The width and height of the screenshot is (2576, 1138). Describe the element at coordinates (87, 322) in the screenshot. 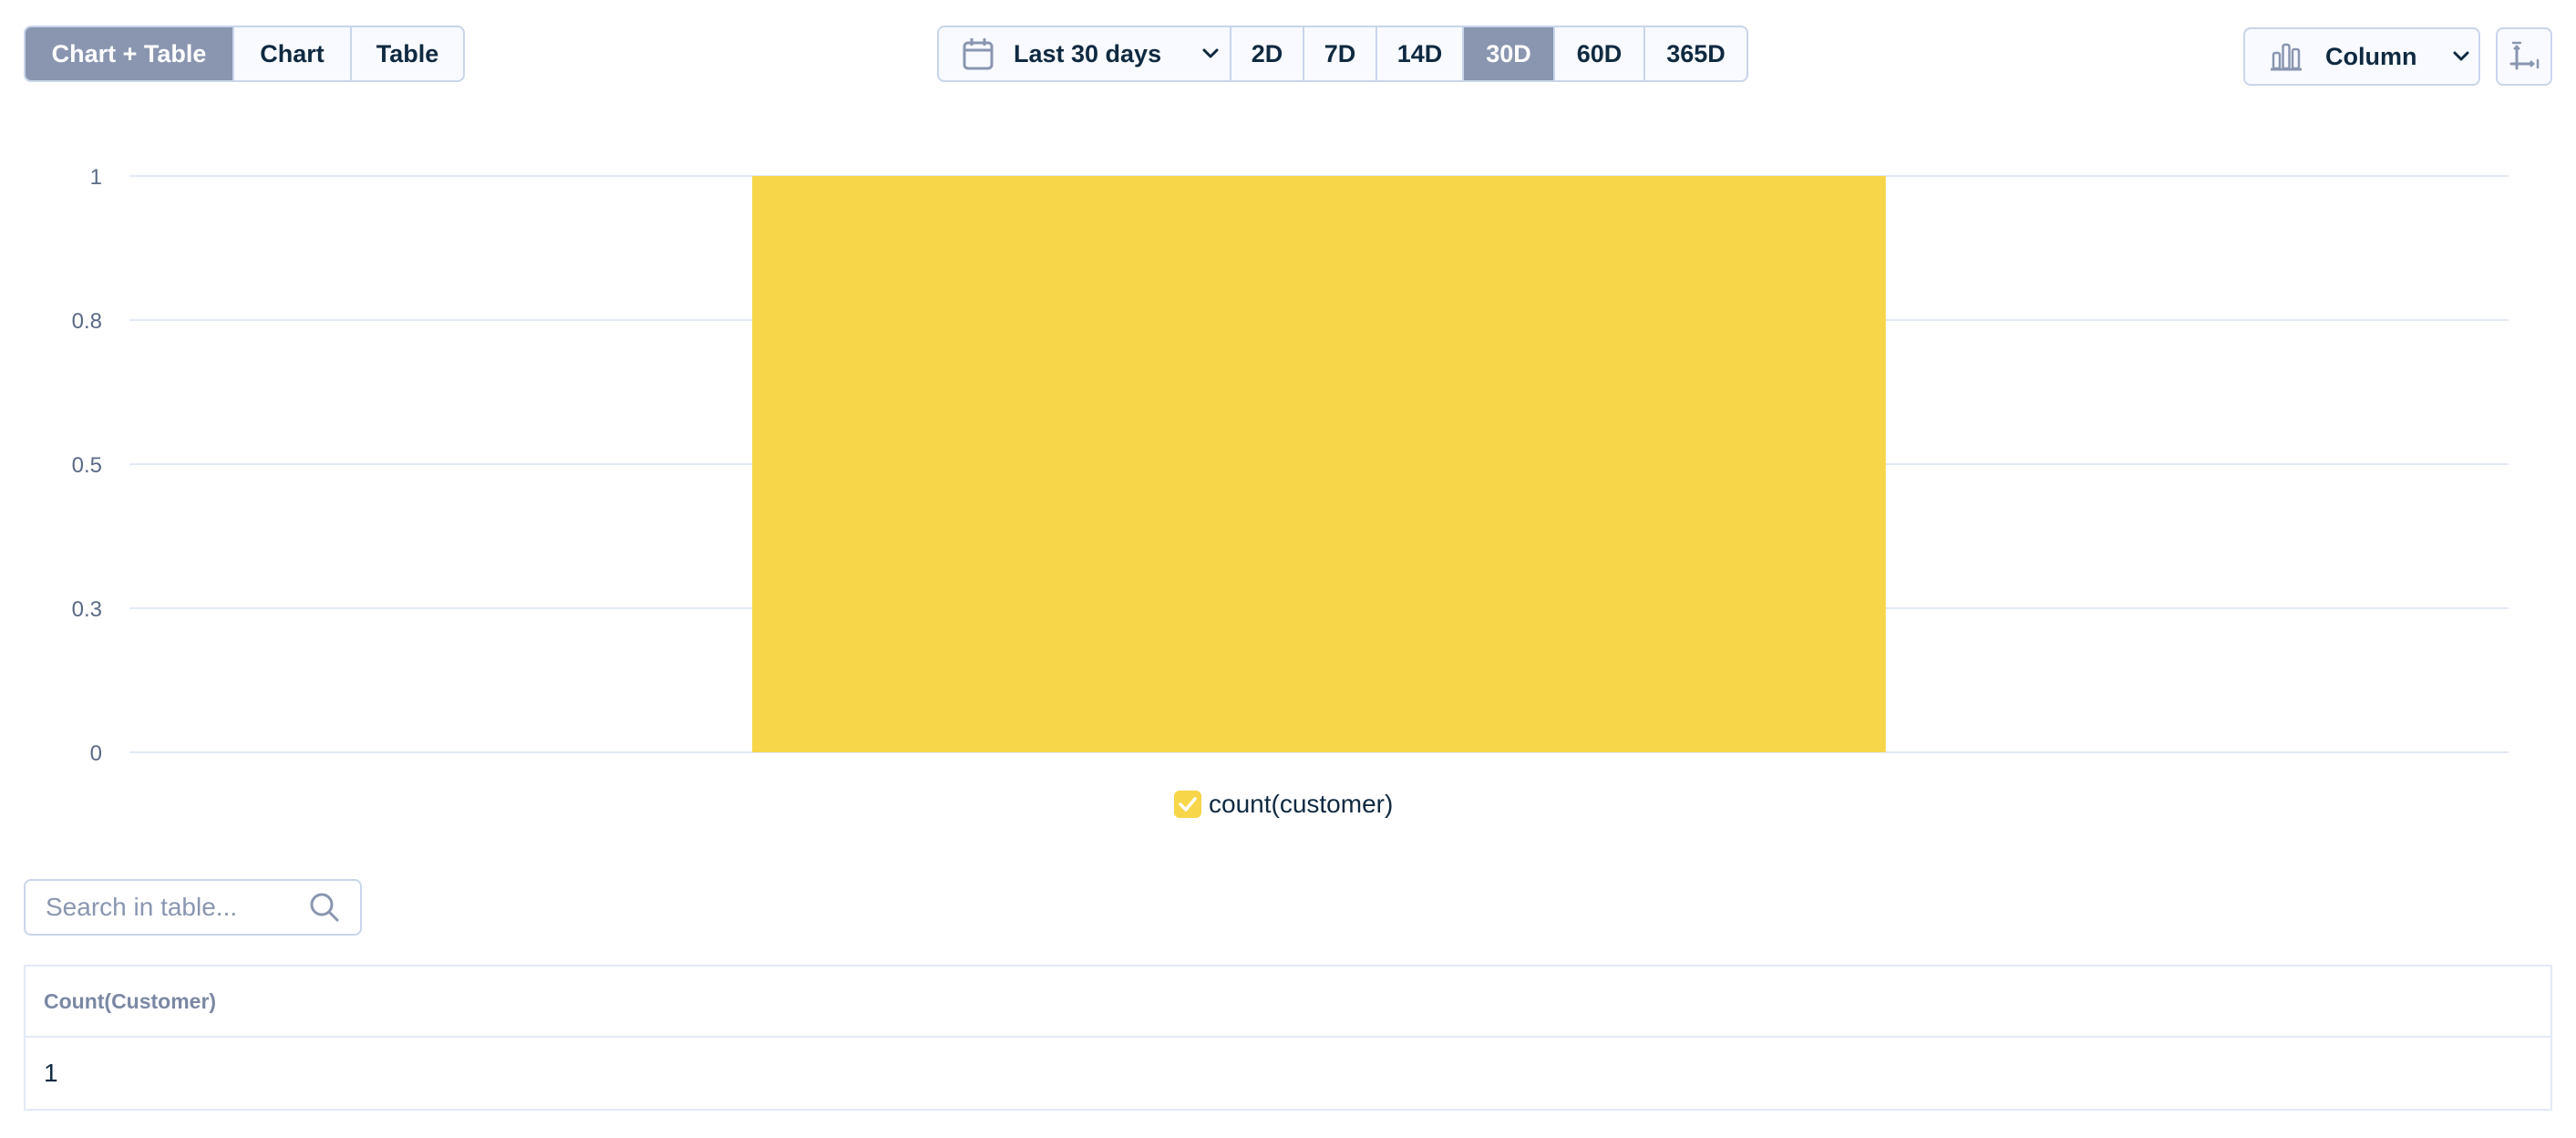

I see `y-tick-label: 0.8` at that location.